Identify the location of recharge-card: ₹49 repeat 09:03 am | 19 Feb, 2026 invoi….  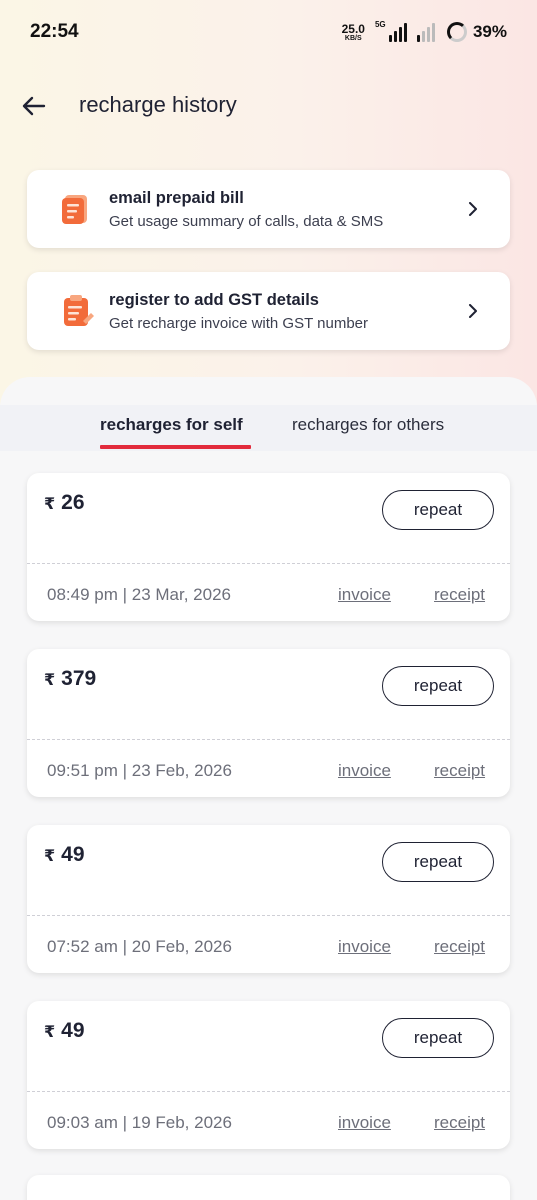
(268, 1075).